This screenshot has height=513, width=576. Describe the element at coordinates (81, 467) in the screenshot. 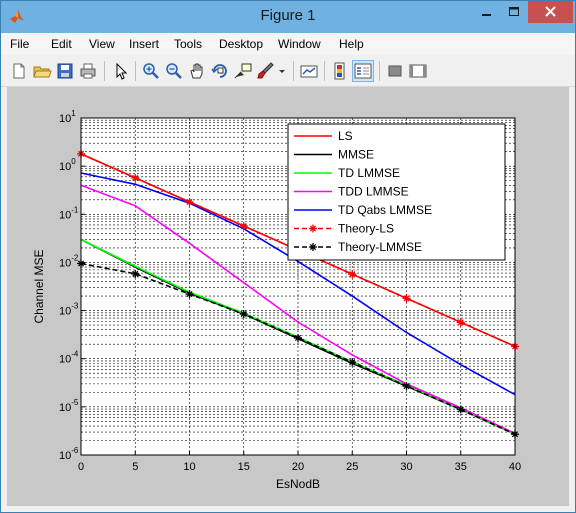

I see `x-tick-label: 0` at that location.